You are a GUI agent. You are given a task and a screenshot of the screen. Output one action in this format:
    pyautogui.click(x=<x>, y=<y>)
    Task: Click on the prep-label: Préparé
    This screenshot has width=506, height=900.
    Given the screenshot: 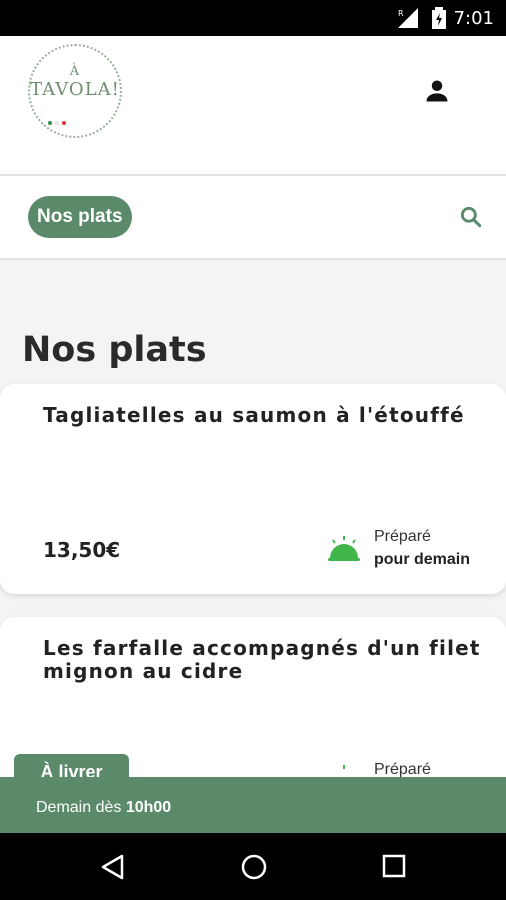 What is the action you would take?
    pyautogui.click(x=402, y=536)
    